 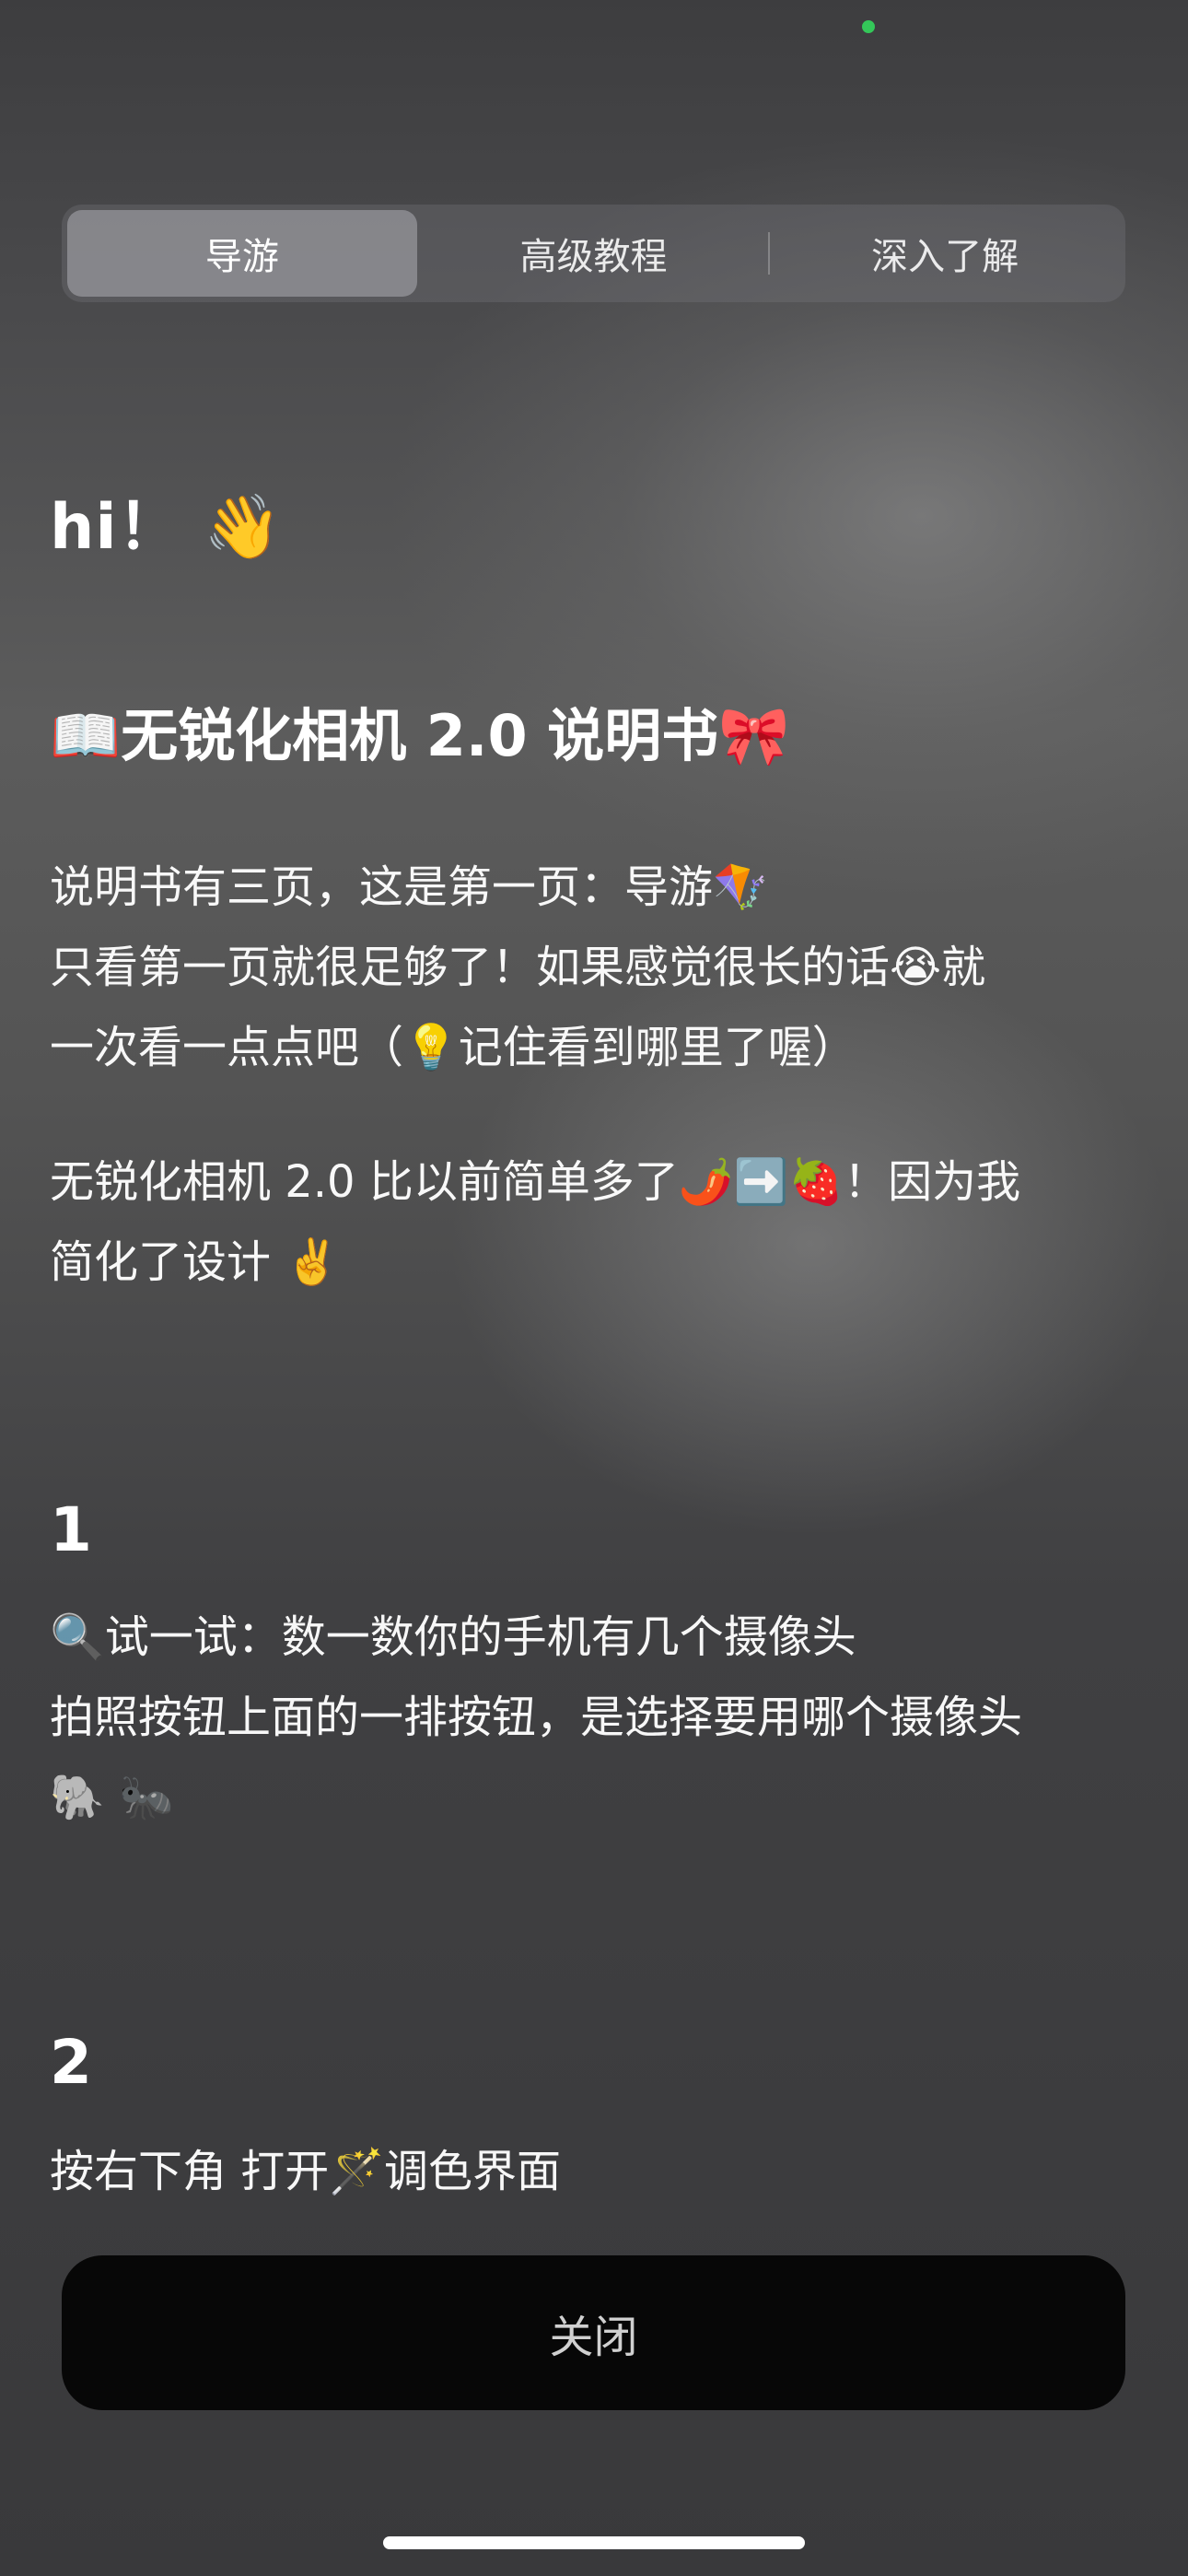 What do you see at coordinates (518, 967) in the screenshot?
I see `intro-line: 只看第一页就很足够了！如果感觉很长的话😭就` at bounding box center [518, 967].